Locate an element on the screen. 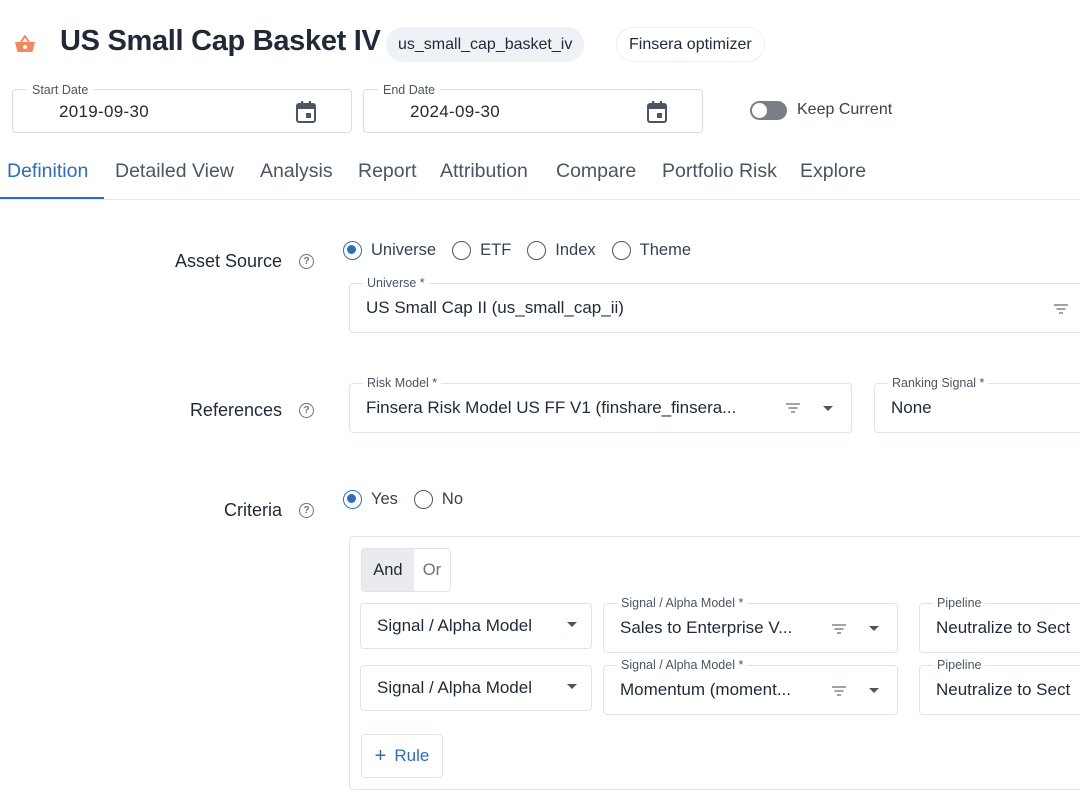  ranking-signal-value: None is located at coordinates (911, 407).